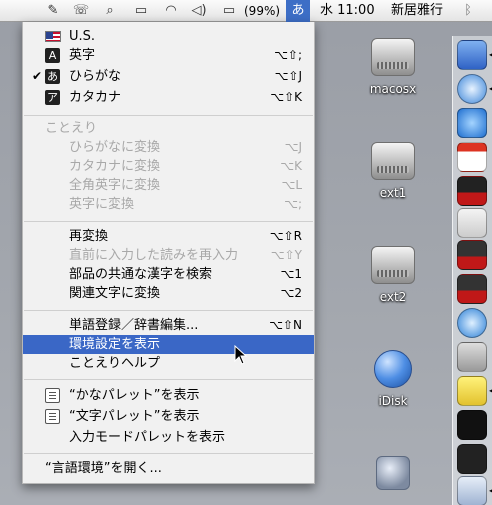 This screenshot has height=505, width=492. What do you see at coordinates (288, 55) in the screenshot?
I see `shortcut-label: ⌥⇧;` at bounding box center [288, 55].